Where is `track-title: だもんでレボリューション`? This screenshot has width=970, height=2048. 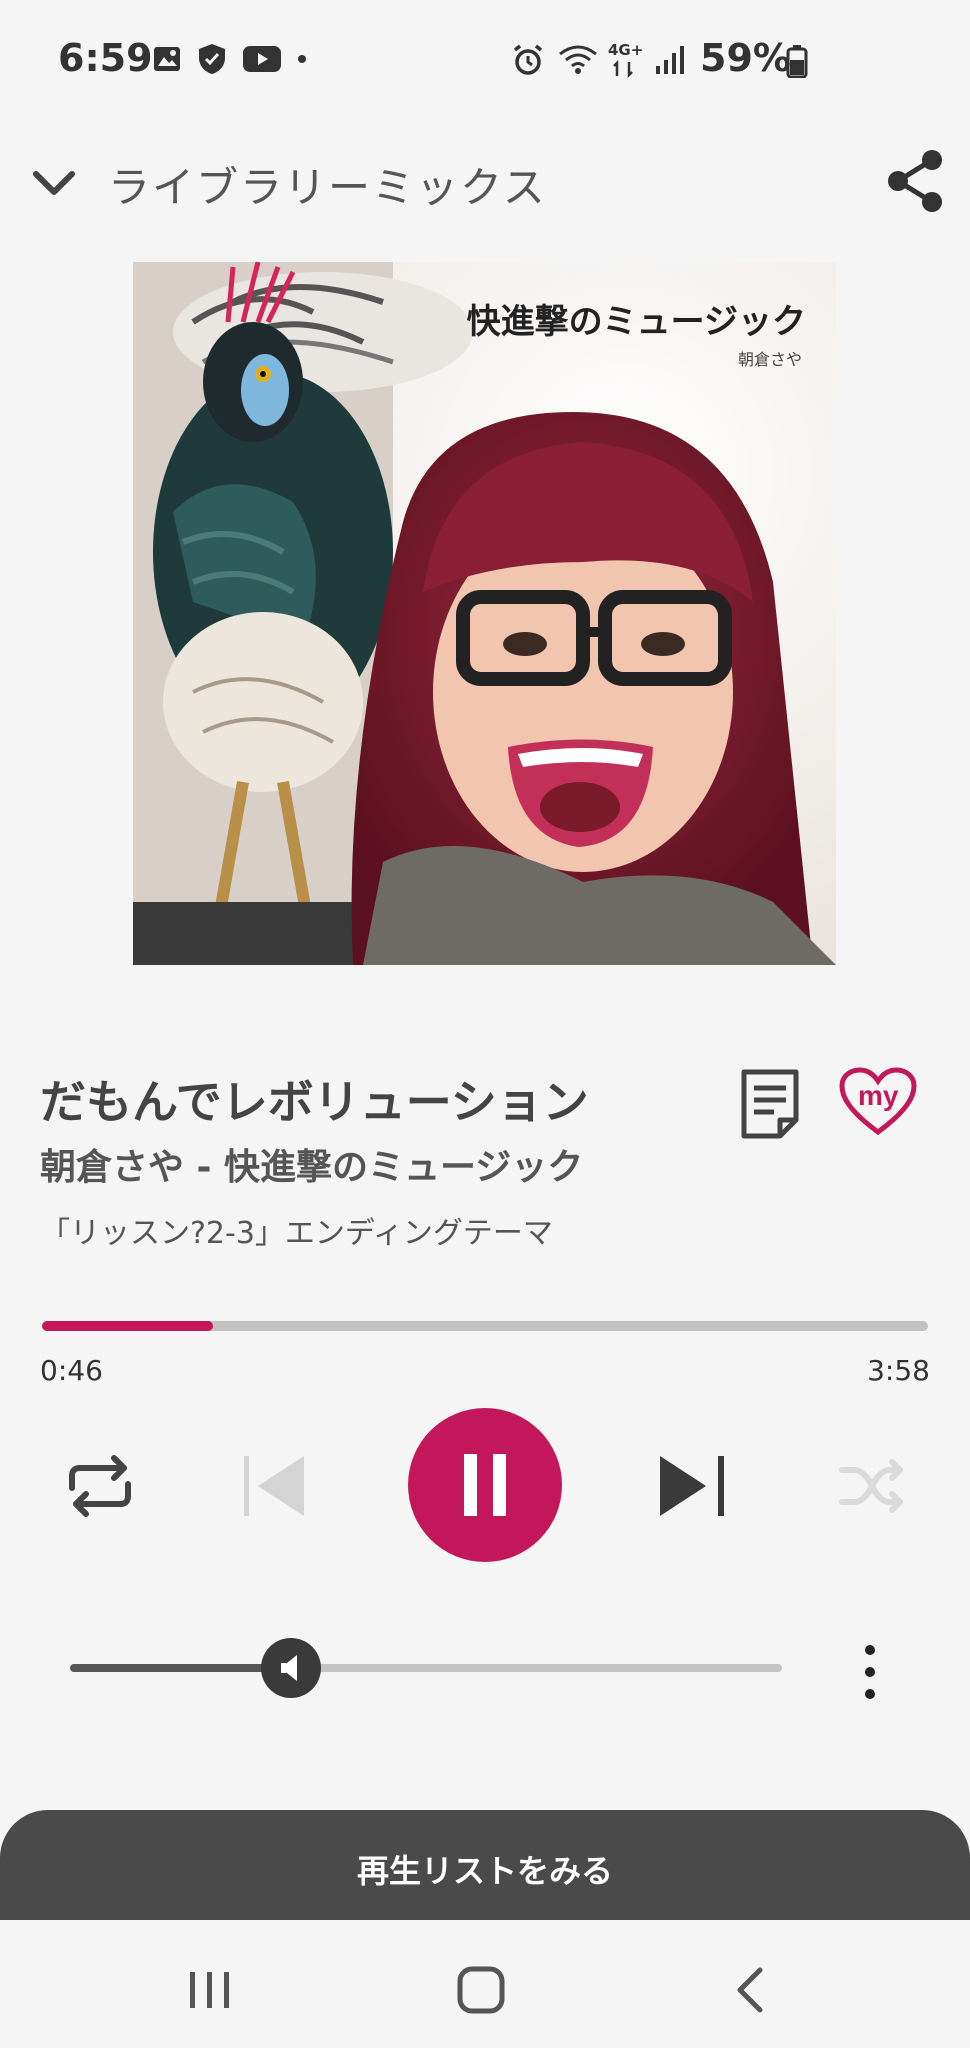
track-title: だもんでレボリューション is located at coordinates (314, 1102).